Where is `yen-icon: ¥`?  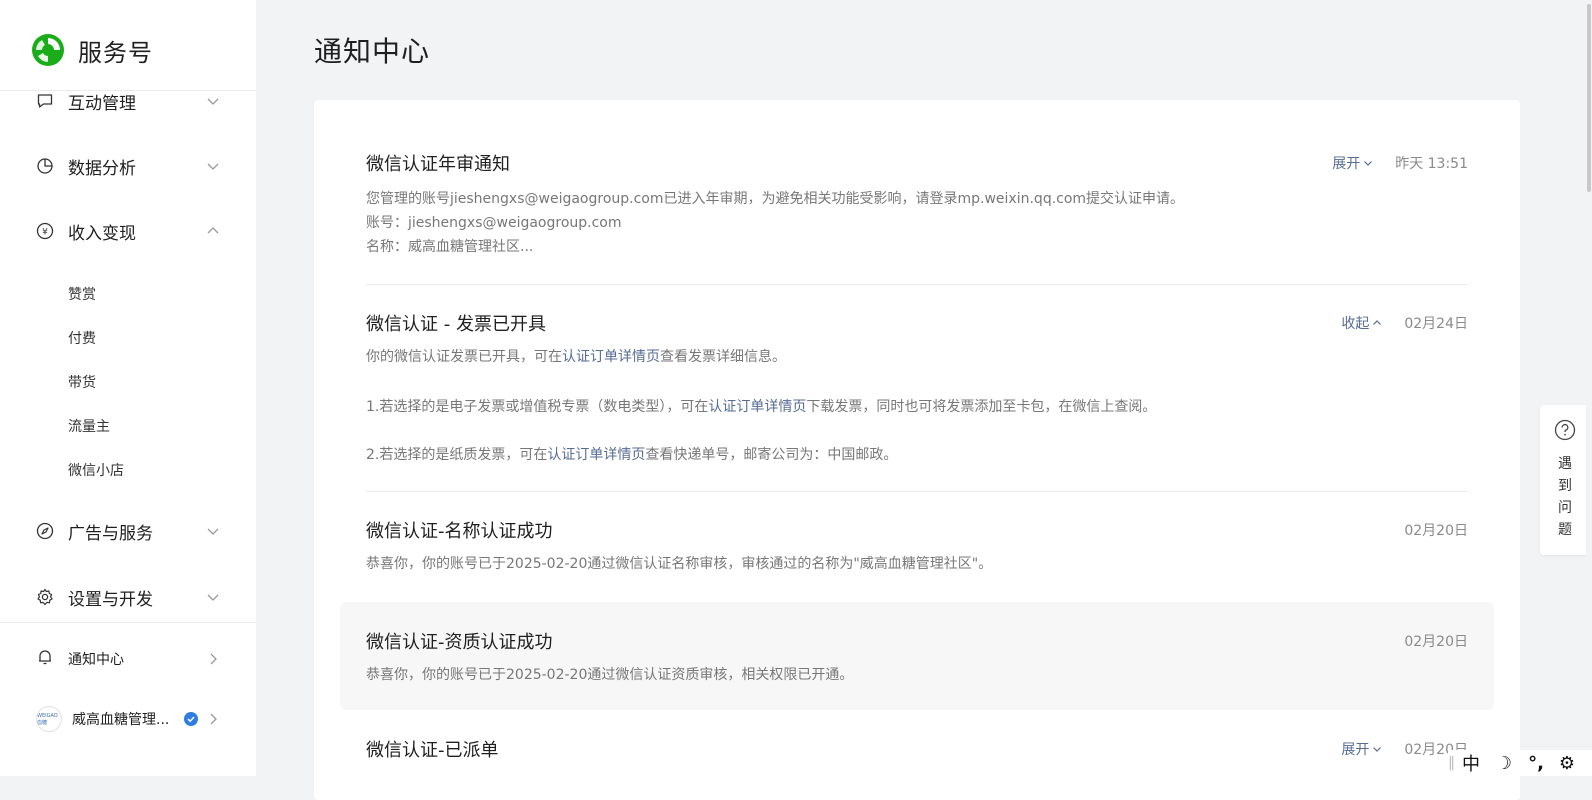 yen-icon: ¥ is located at coordinates (45, 231).